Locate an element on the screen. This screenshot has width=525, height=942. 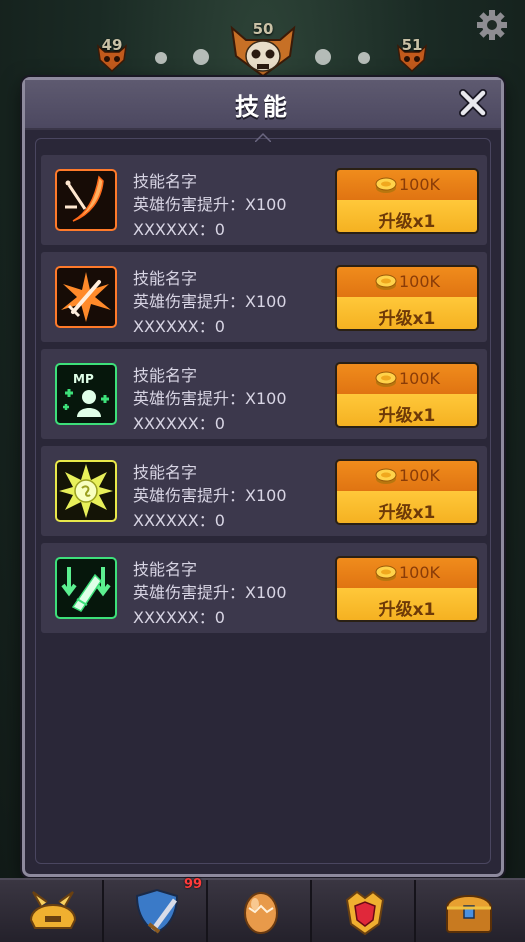
treasure-chest-icon is located at coordinates (469, 914).